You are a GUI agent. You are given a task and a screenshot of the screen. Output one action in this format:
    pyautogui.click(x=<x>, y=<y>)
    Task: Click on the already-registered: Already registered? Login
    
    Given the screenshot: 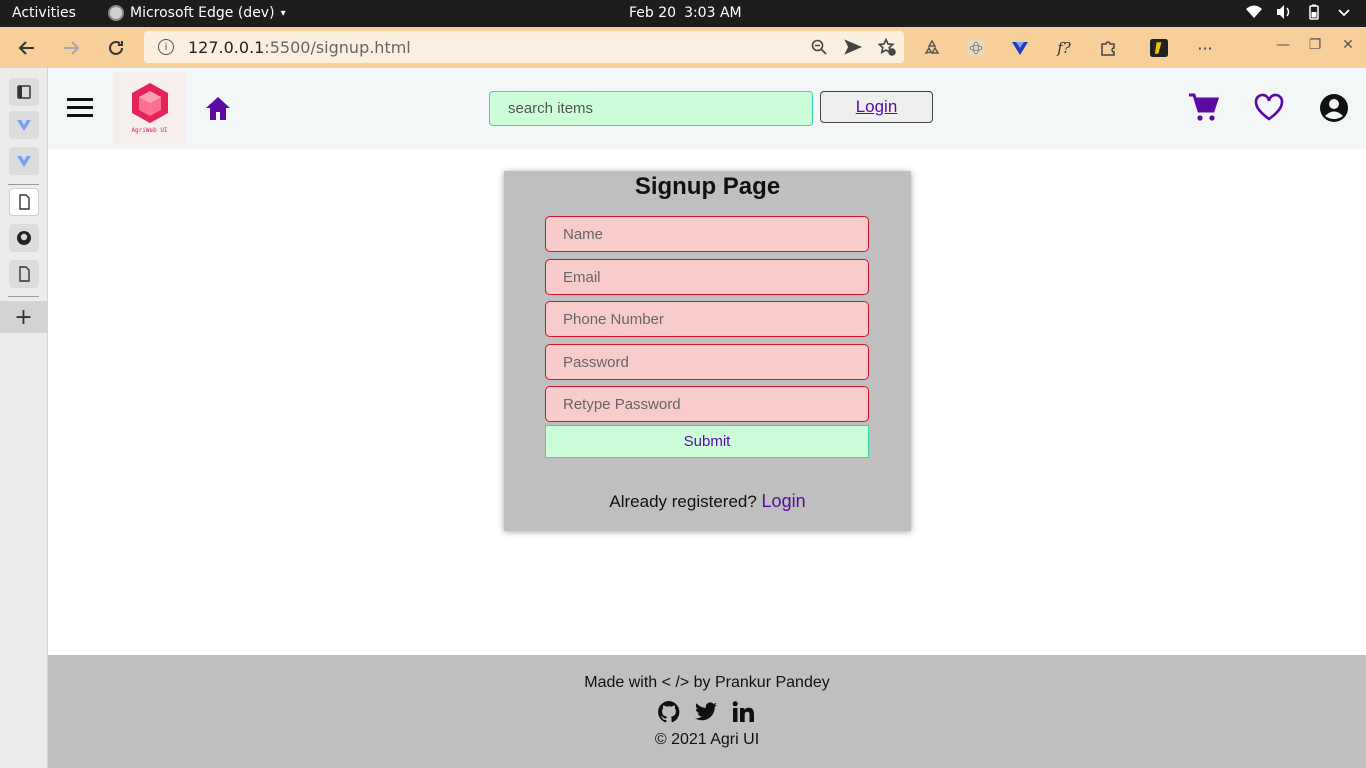 What is the action you would take?
    pyautogui.click(x=707, y=501)
    